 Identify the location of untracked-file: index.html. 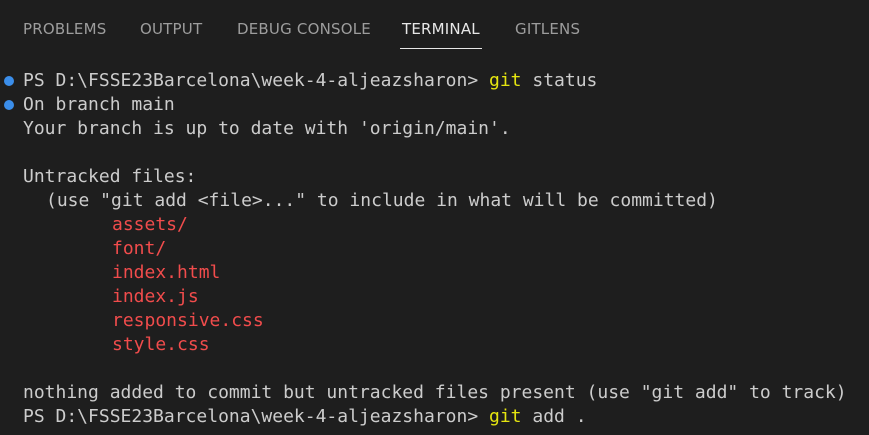
(166, 272).